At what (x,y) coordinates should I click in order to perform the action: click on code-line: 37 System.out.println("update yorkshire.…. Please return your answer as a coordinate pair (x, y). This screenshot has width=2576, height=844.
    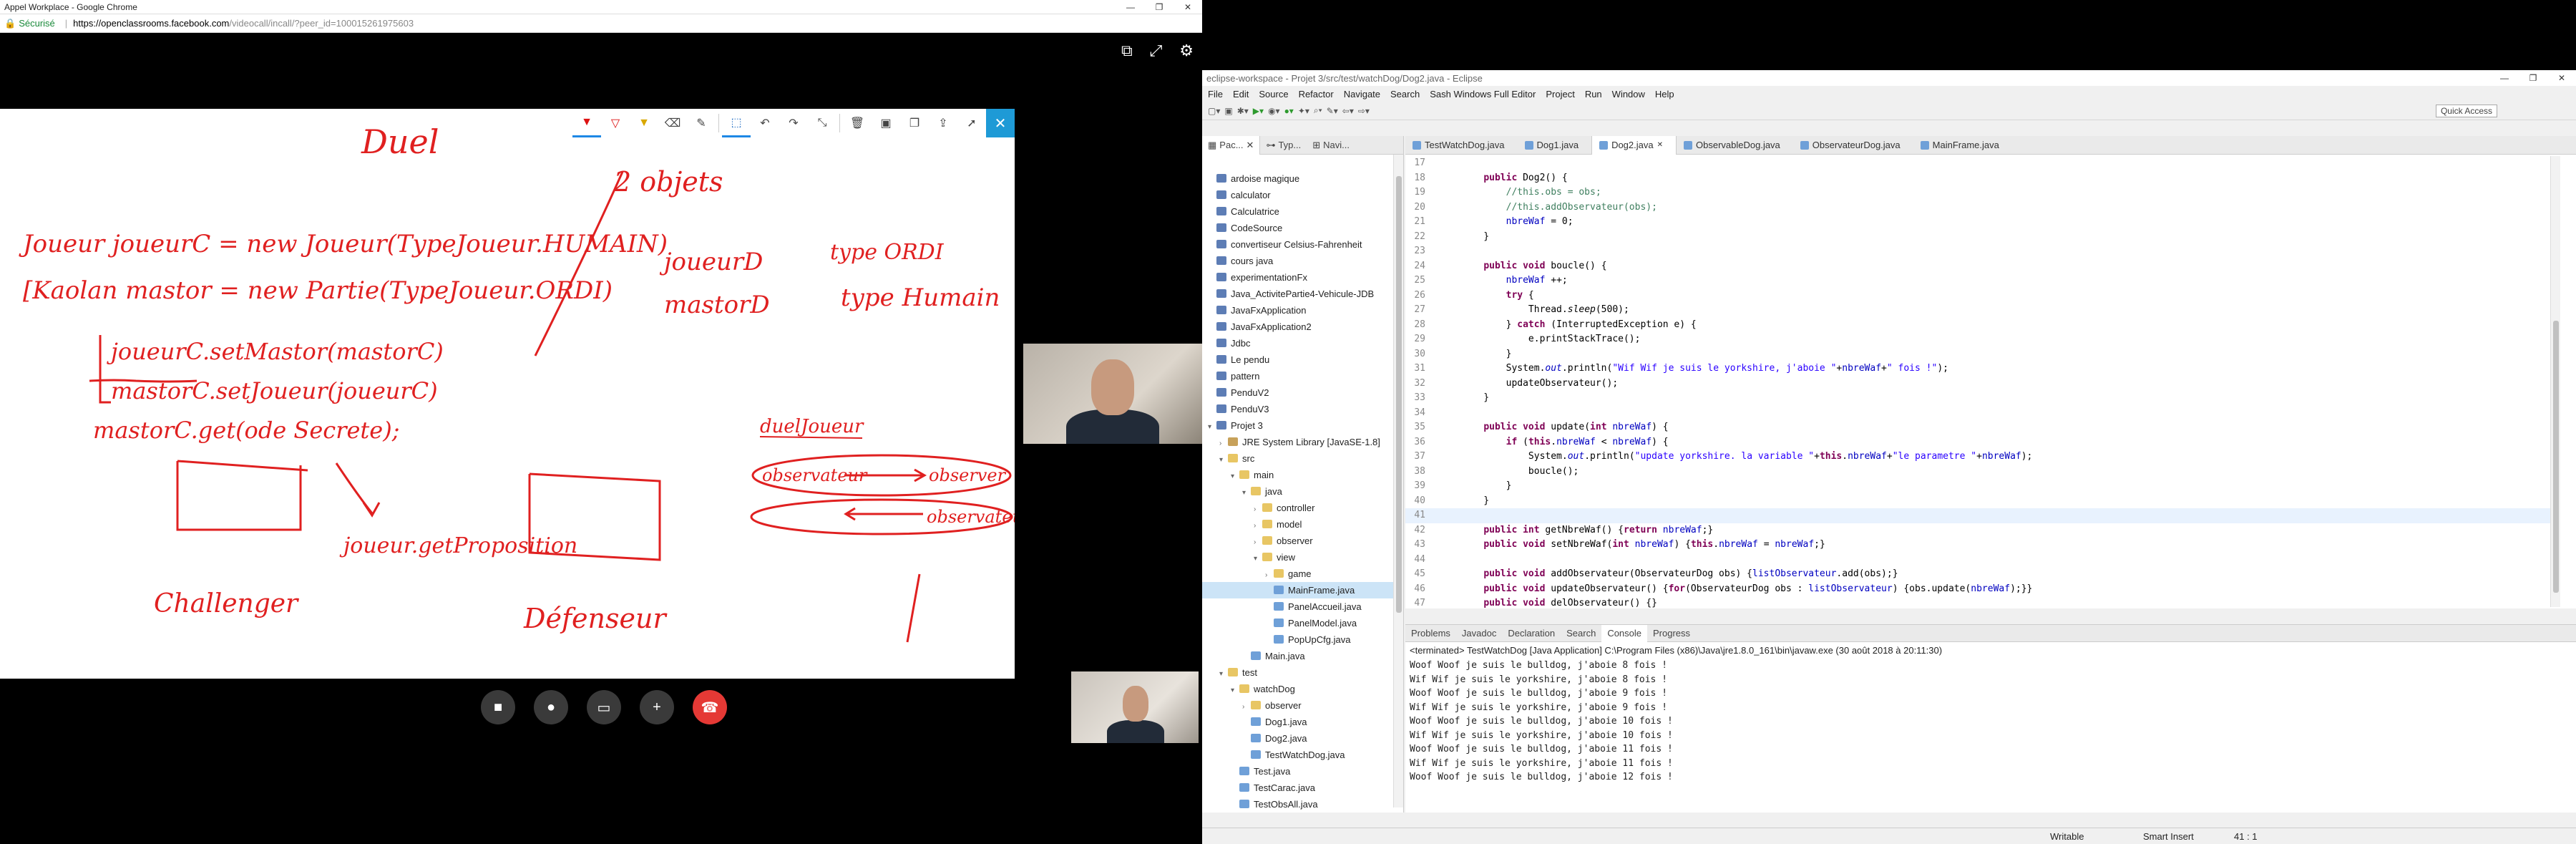
    Looking at the image, I should click on (1977, 457).